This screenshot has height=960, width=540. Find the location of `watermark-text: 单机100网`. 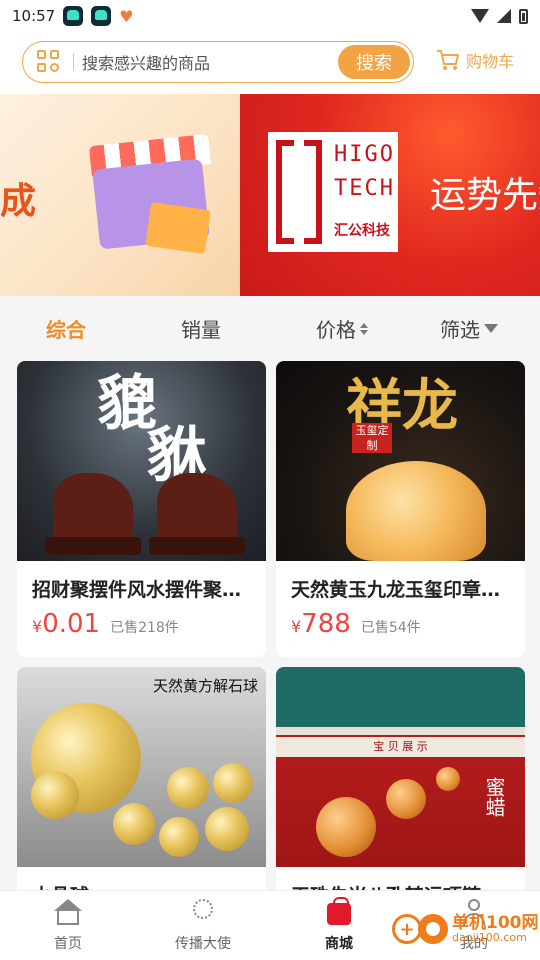

watermark-text: 单机100网 is located at coordinates (495, 923).